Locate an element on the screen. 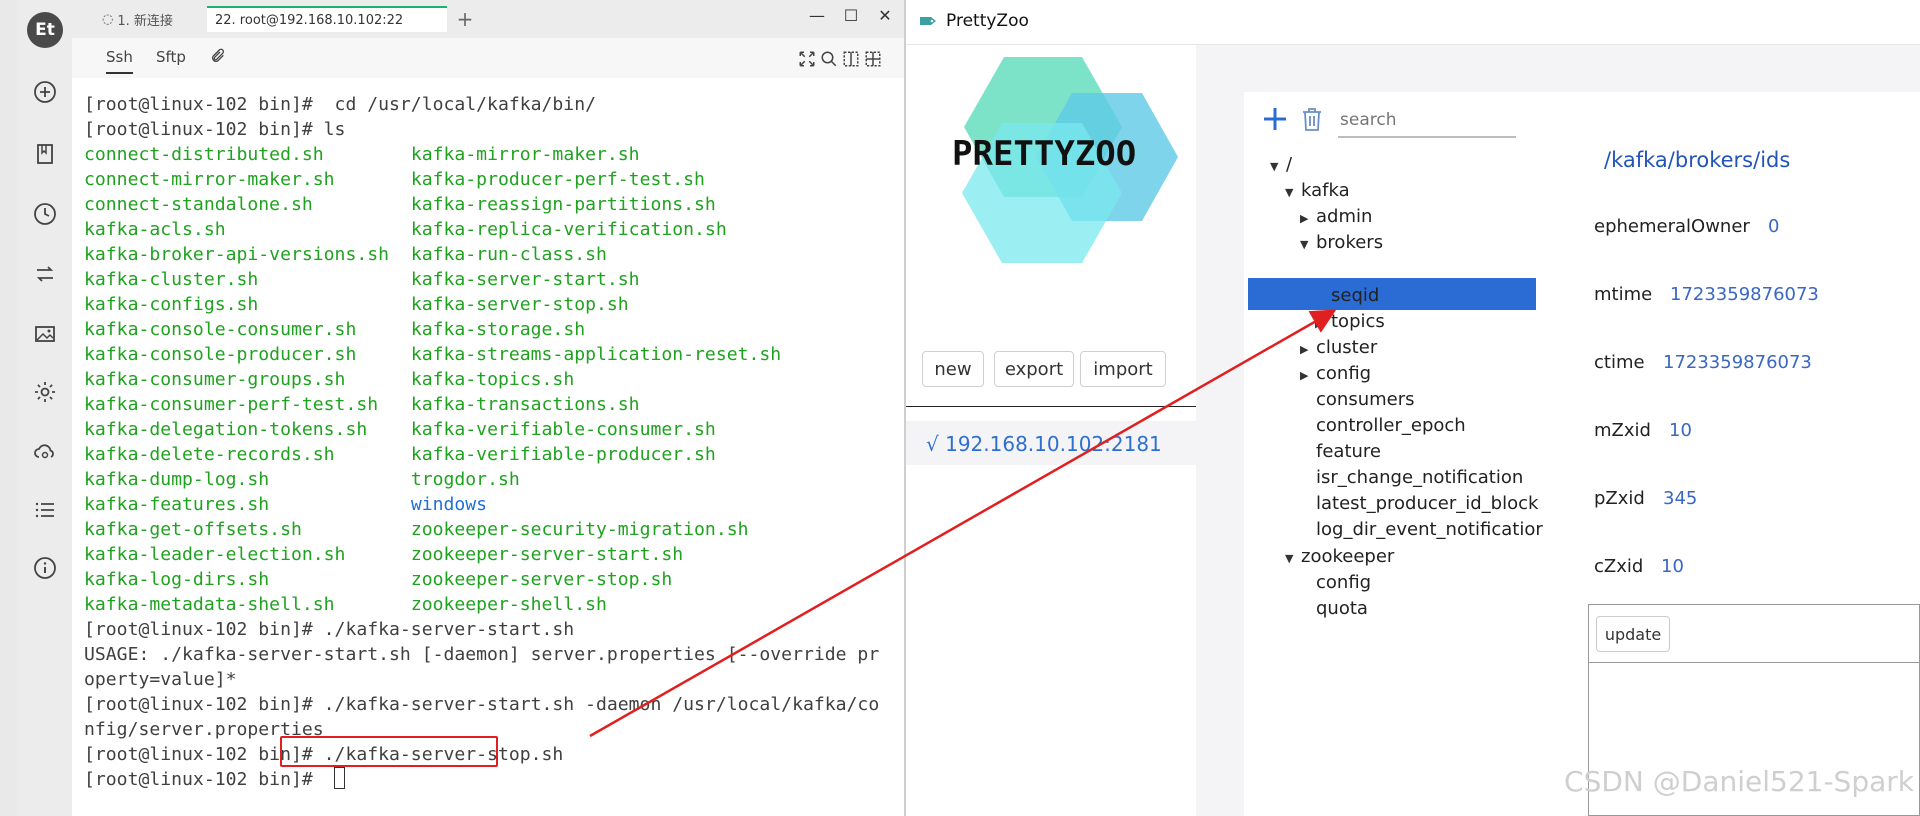  subtab-sftp: Sftp is located at coordinates (171, 57).